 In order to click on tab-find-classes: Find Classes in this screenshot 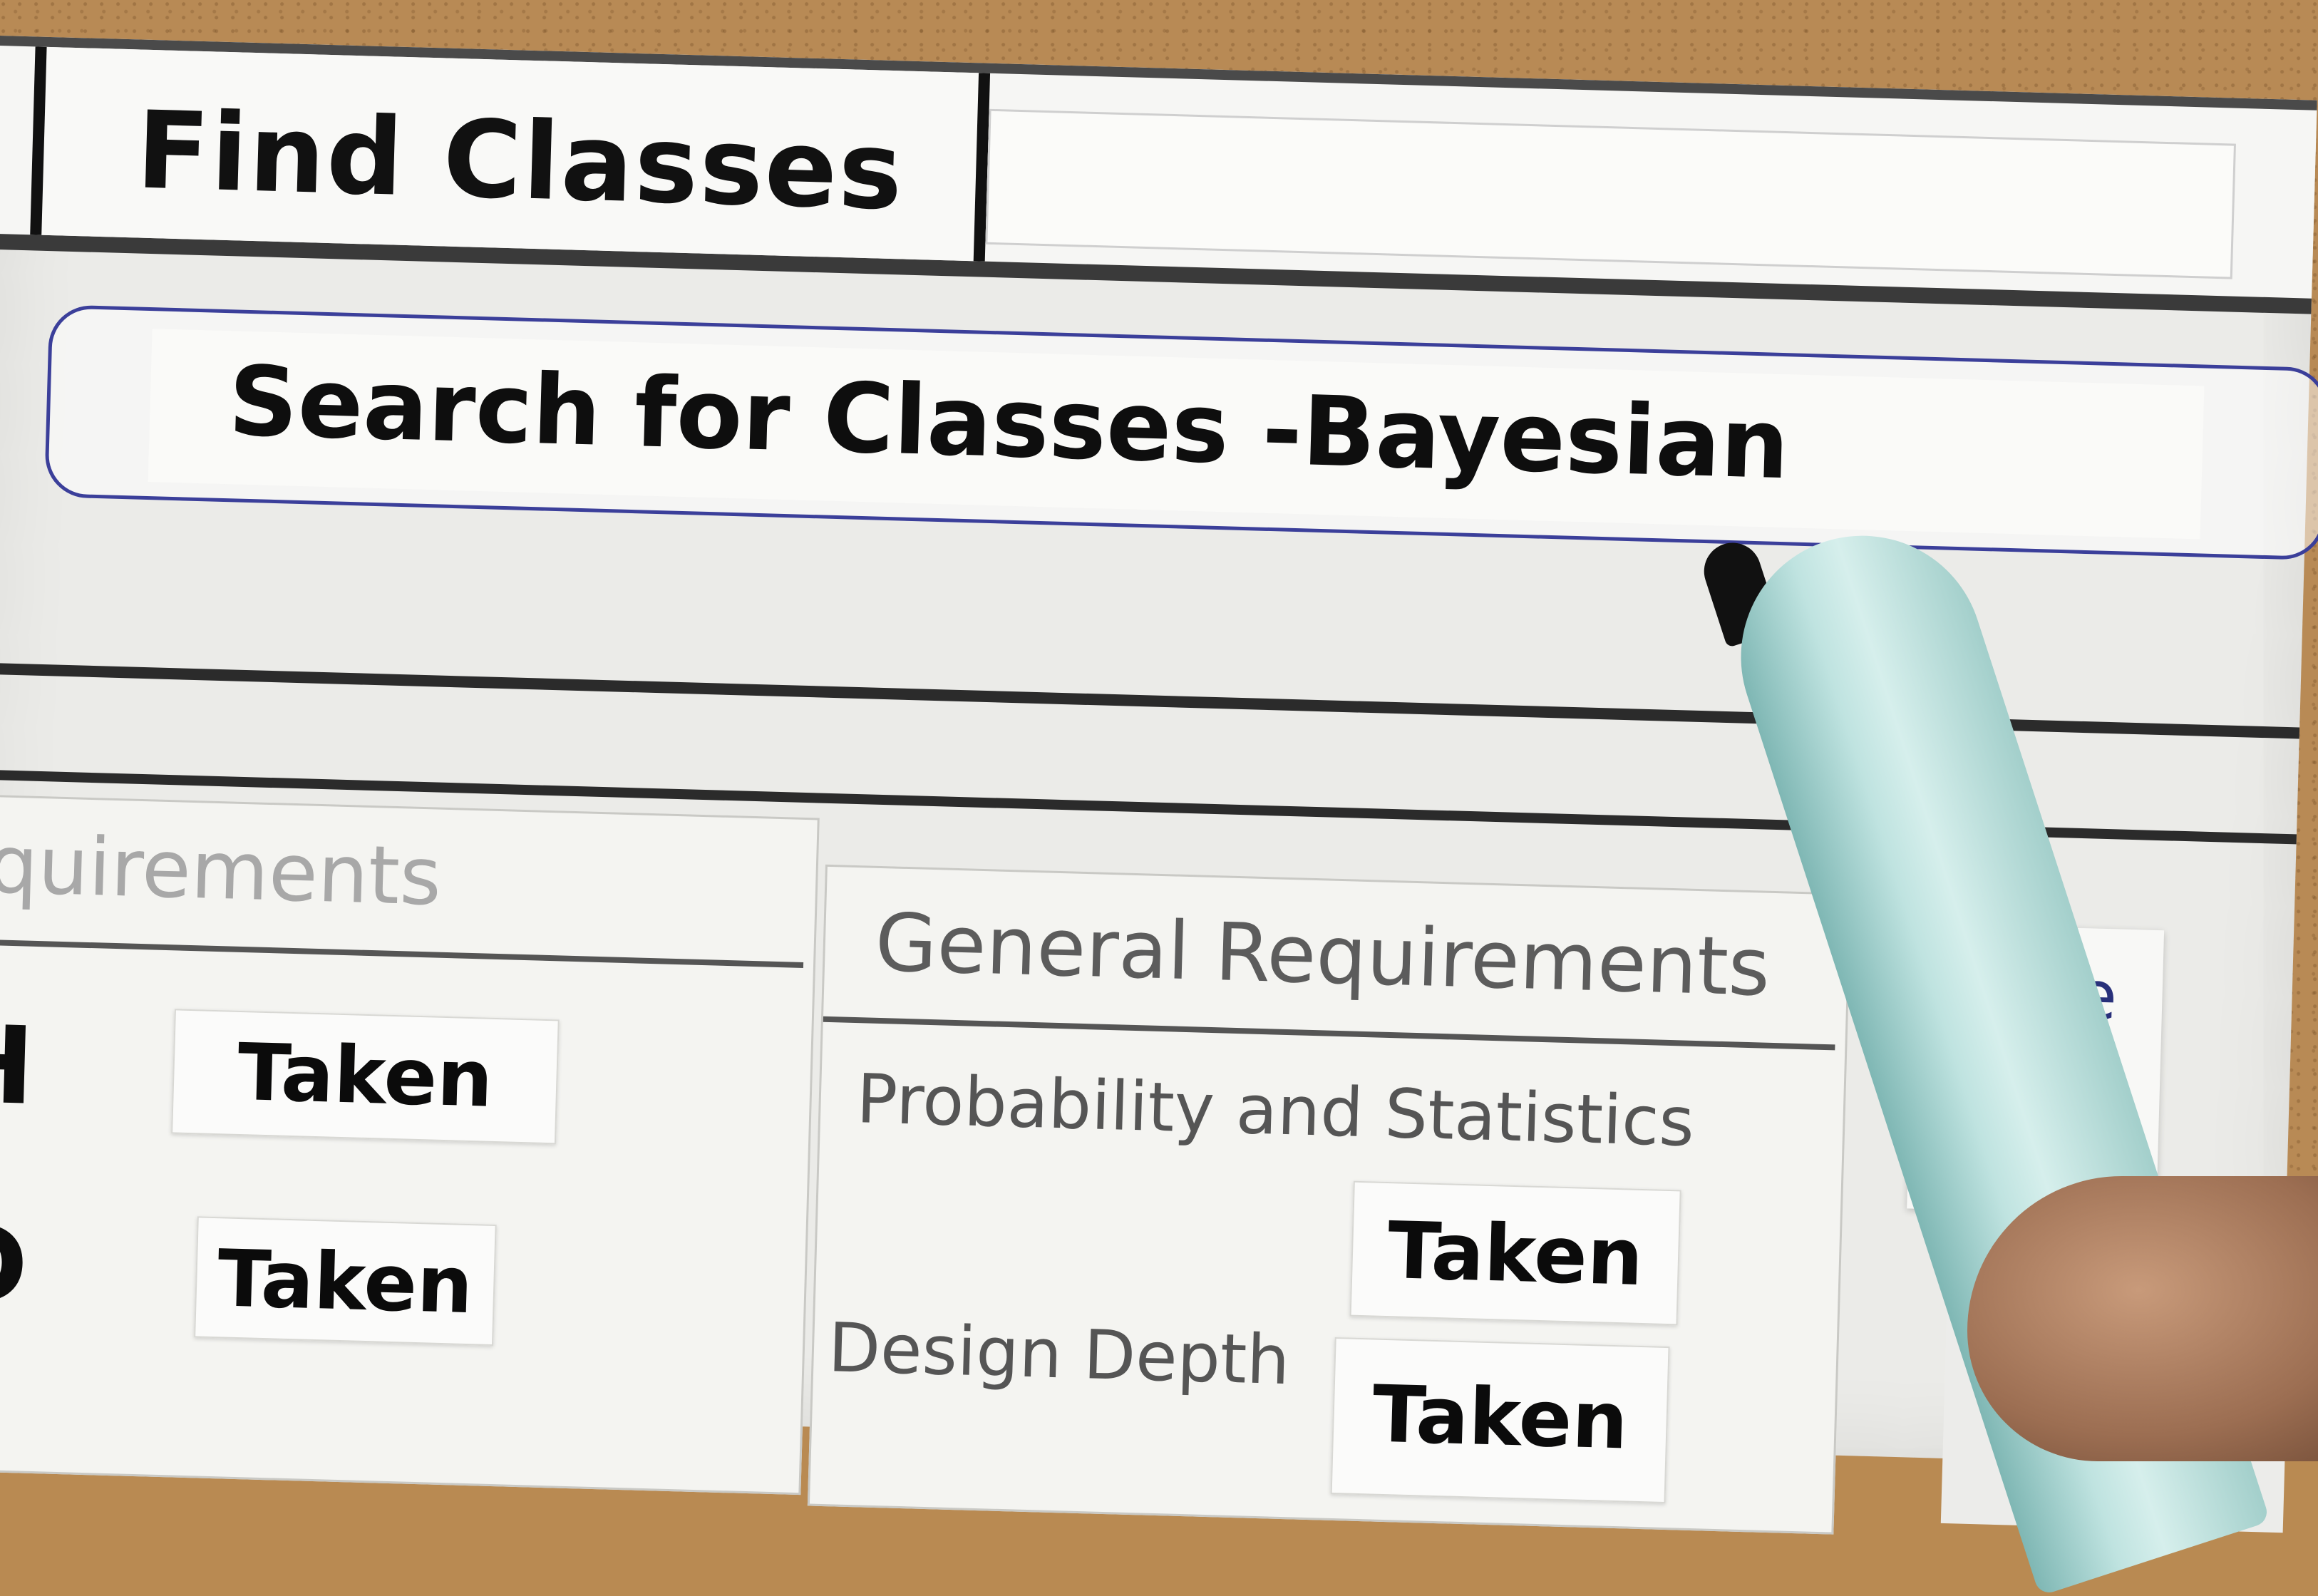, I will do `click(510, 154)`.